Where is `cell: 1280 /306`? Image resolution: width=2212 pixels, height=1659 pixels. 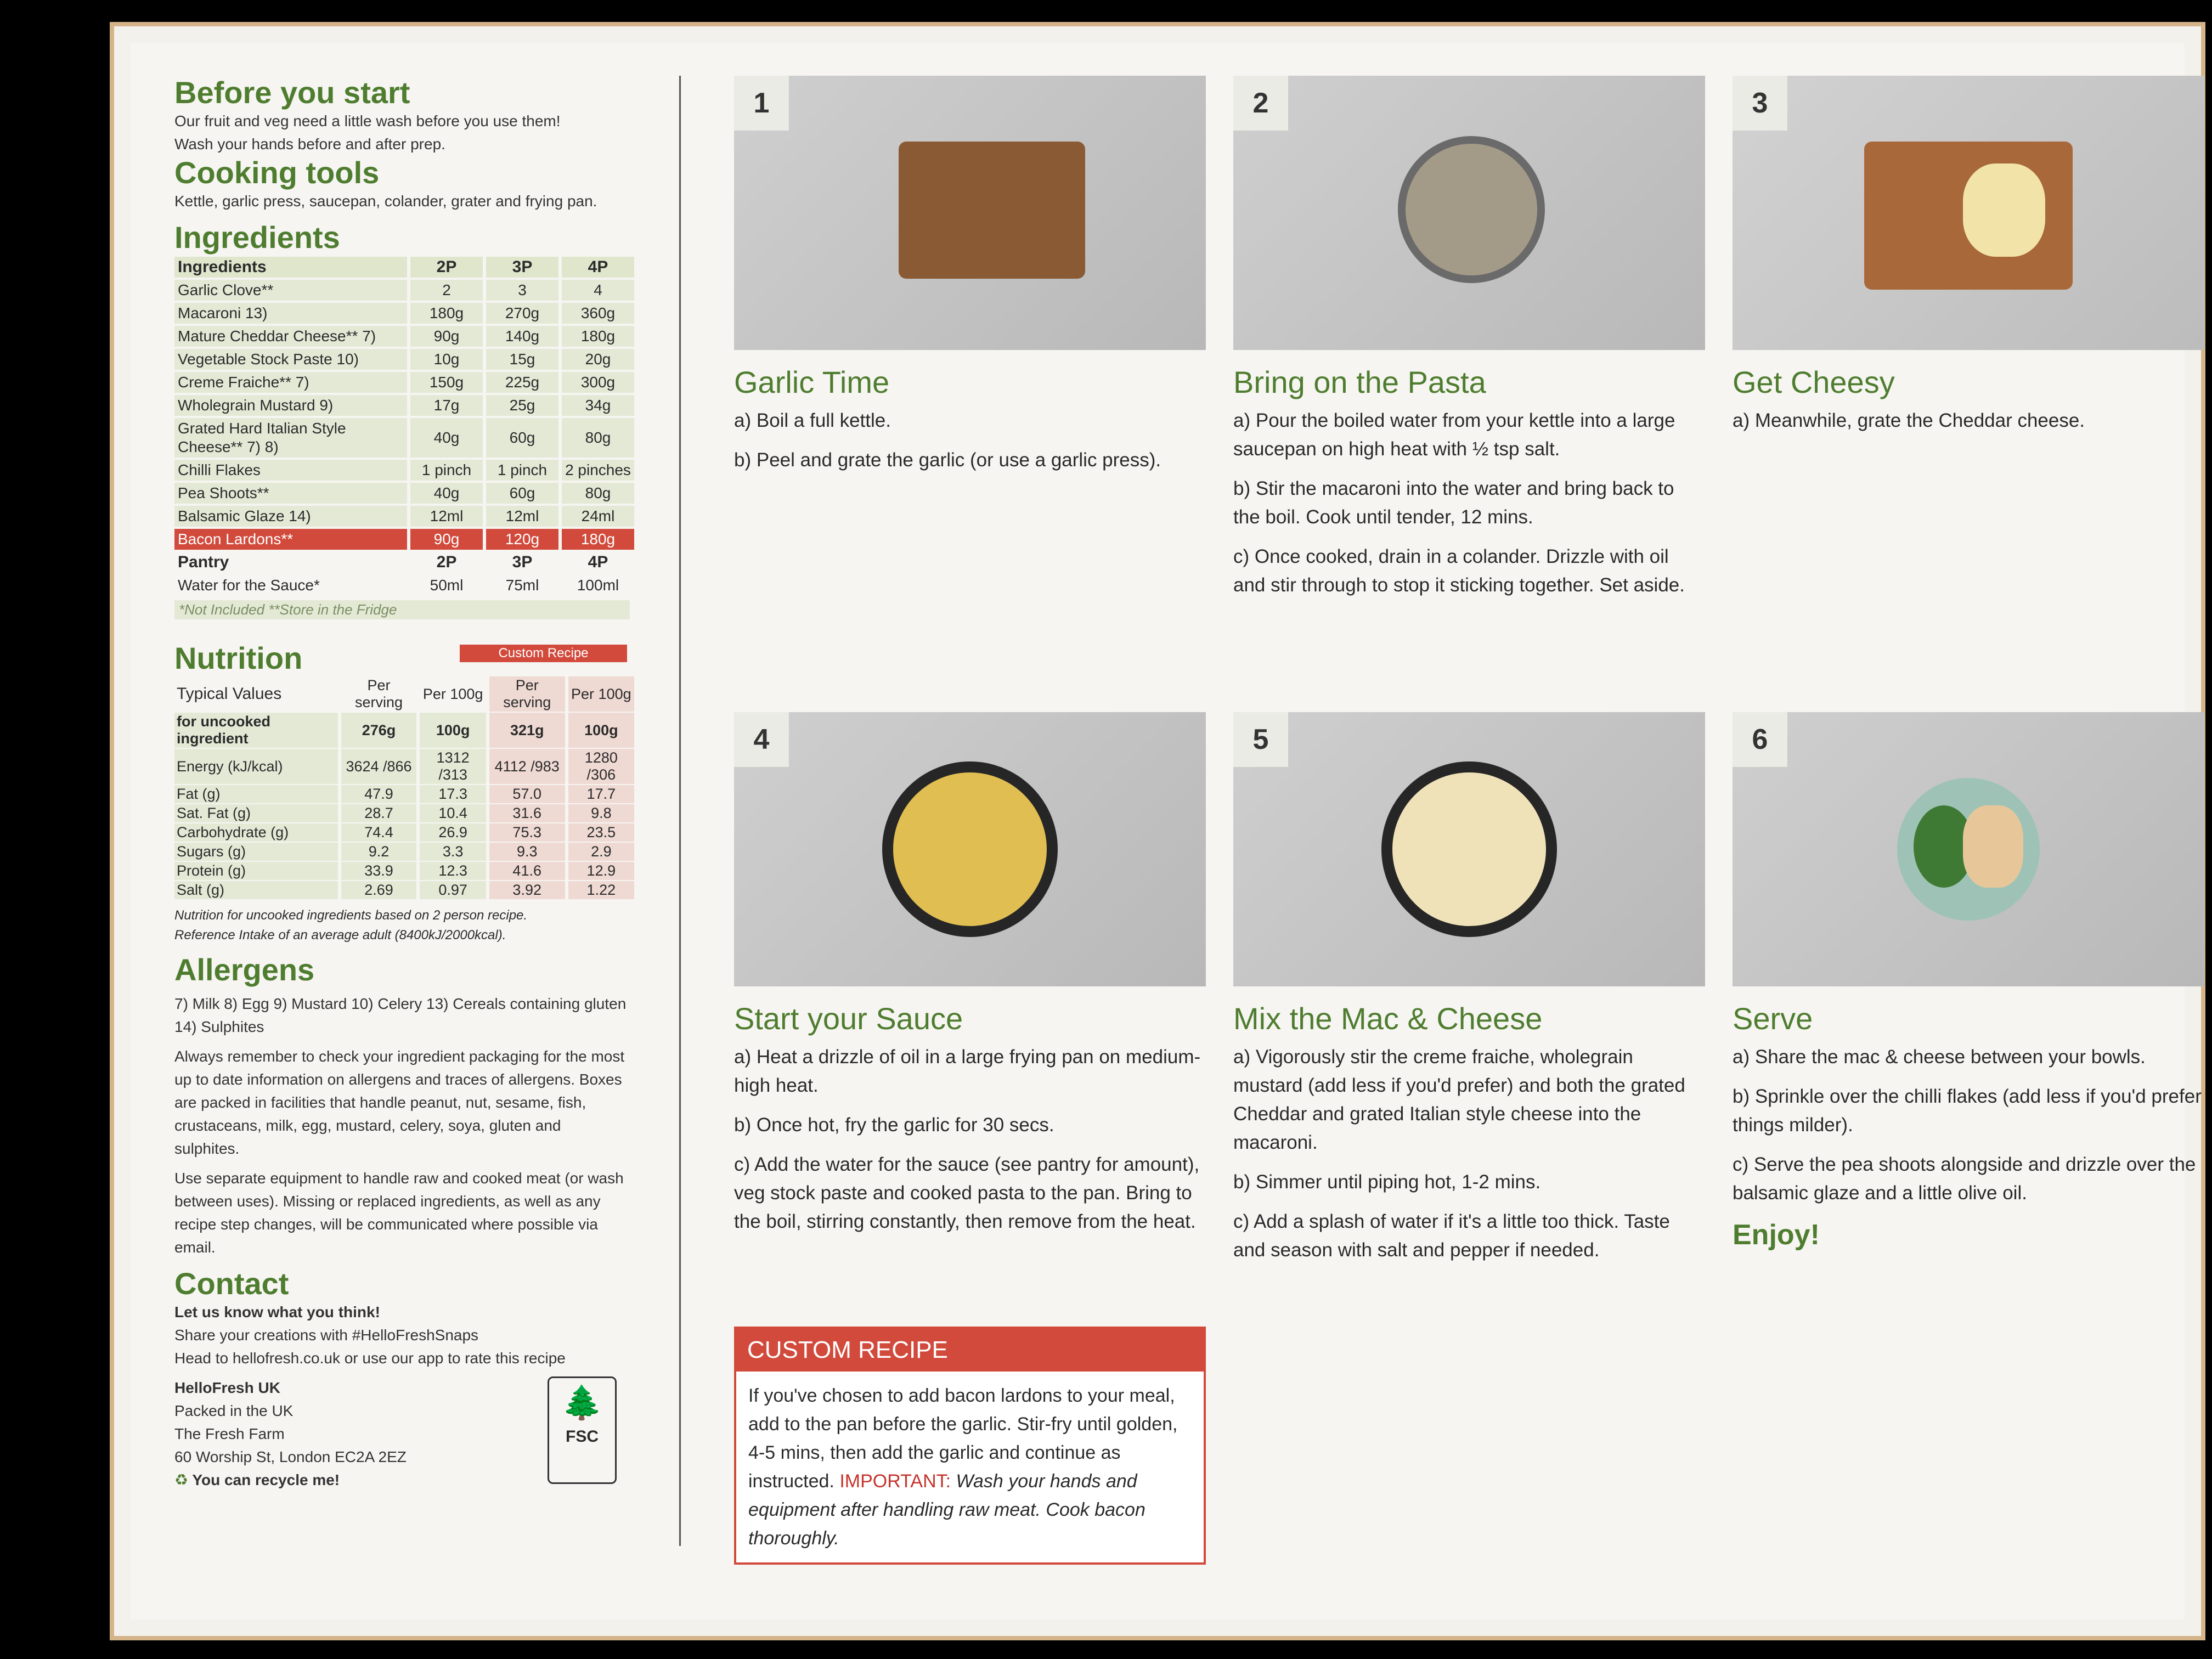
cell: 1280 /306 is located at coordinates (601, 766).